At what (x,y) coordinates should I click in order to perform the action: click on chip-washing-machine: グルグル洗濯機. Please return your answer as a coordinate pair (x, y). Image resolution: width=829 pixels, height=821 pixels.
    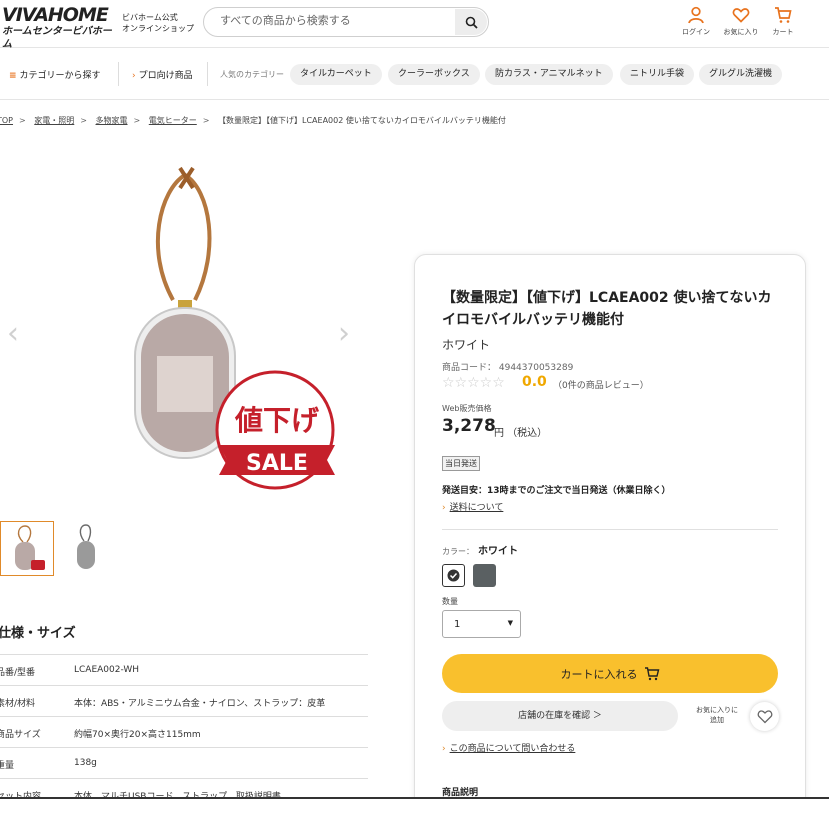
    Looking at the image, I should click on (741, 74).